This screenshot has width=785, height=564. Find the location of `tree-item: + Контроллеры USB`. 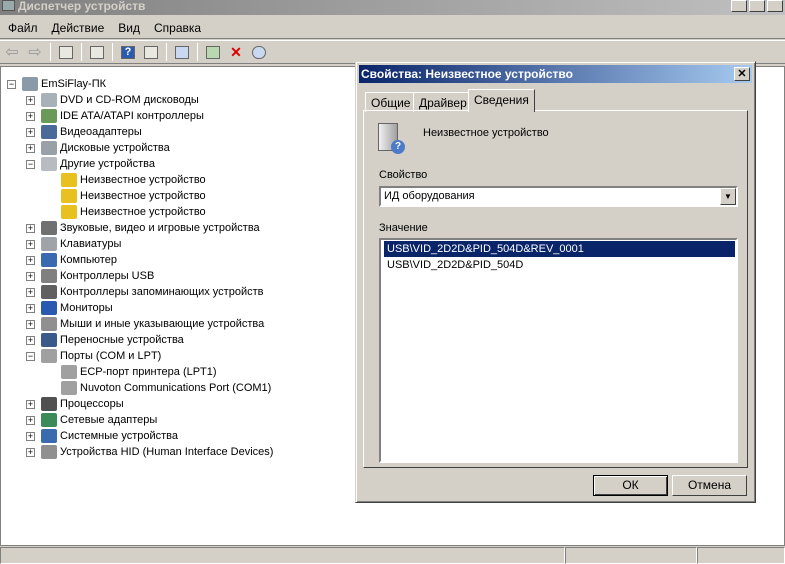

tree-item: + Контроллеры USB is located at coordinates (90, 276).